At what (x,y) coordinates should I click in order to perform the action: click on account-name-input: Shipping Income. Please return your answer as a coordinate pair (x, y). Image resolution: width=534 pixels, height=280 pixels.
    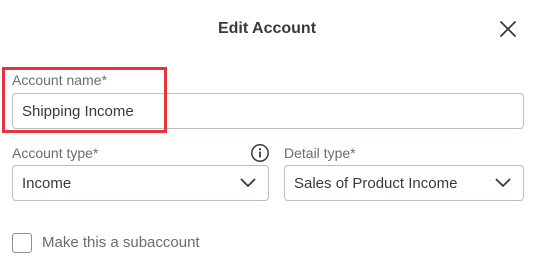
    Looking at the image, I should click on (268, 111).